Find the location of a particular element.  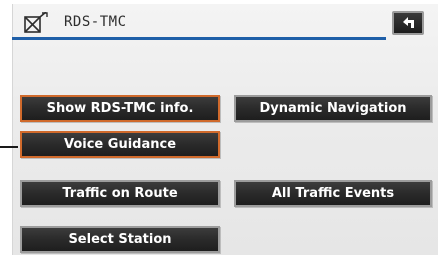

all-traffic-events-label: All Traffic Events is located at coordinates (333, 193).